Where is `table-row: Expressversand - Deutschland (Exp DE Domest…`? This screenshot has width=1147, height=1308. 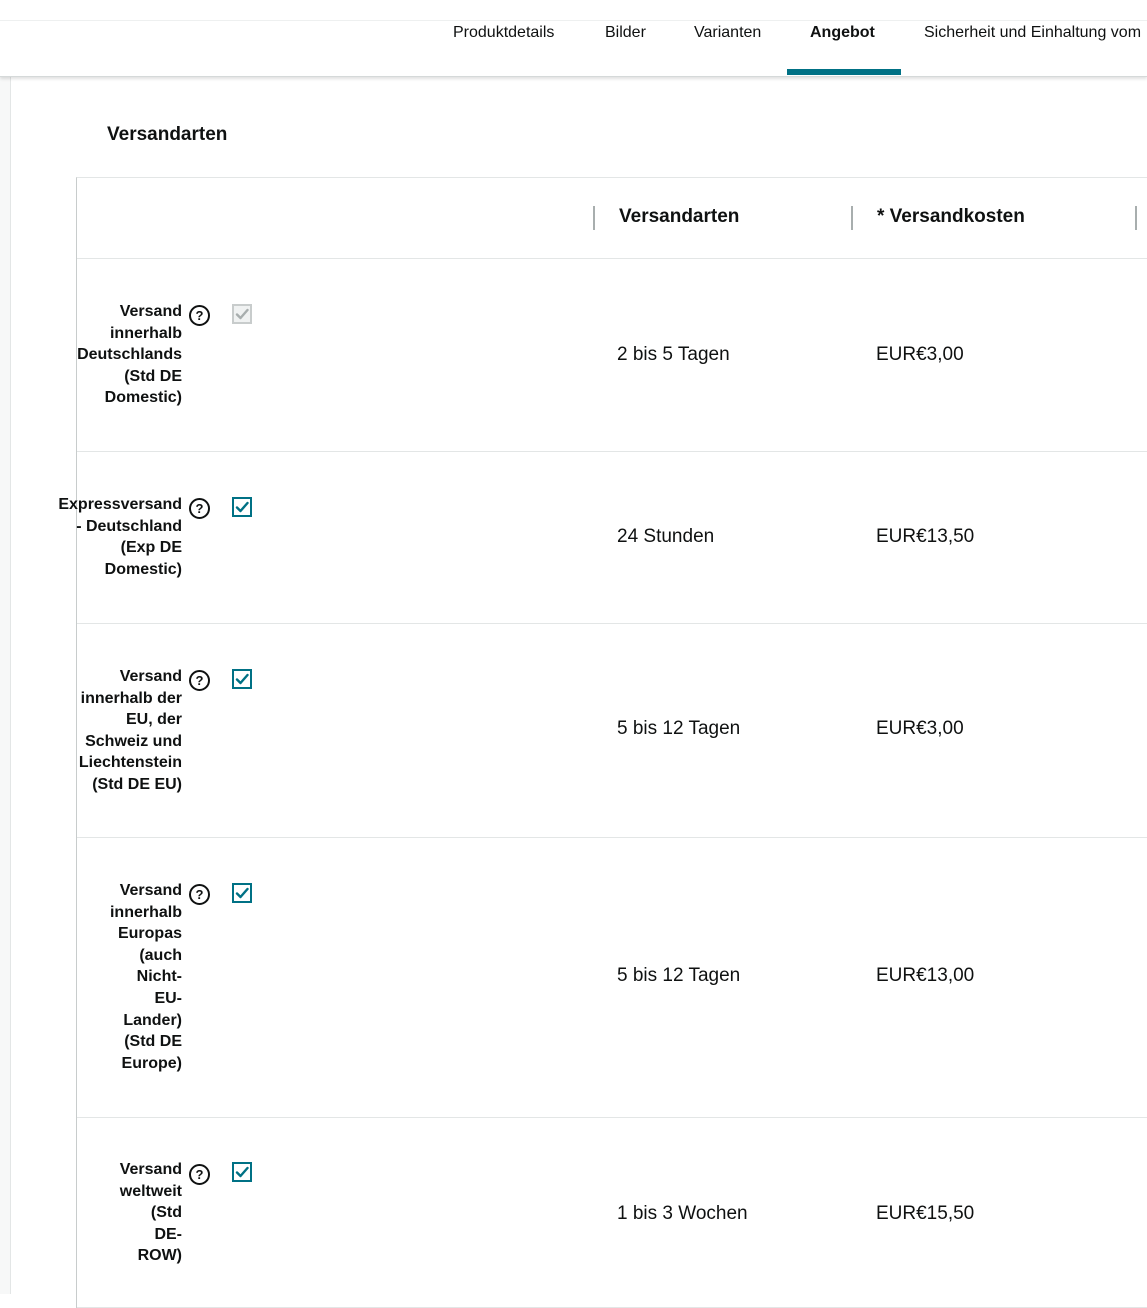
table-row: Expressversand - Deutschland (Exp DE Domest… is located at coordinates (602, 537).